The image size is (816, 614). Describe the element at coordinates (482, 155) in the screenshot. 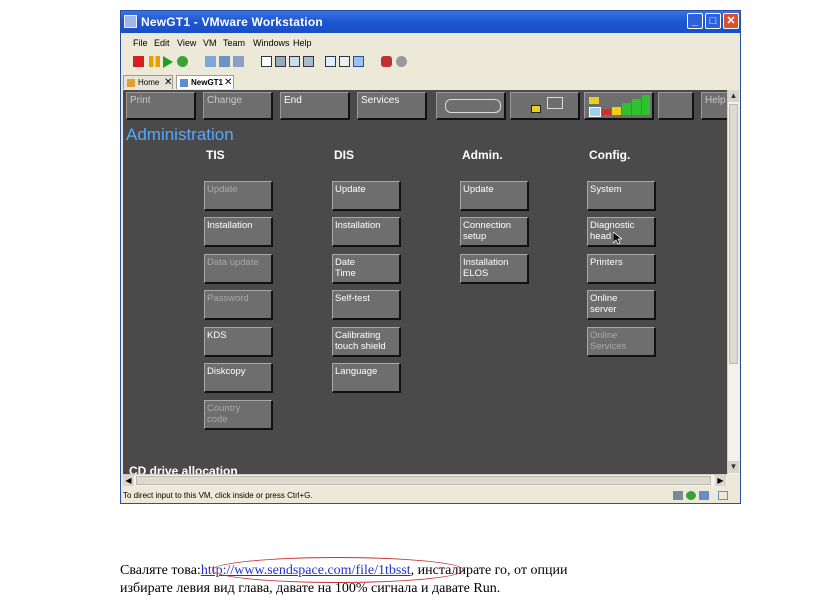

I see `column-admin-title: Admin.` at that location.